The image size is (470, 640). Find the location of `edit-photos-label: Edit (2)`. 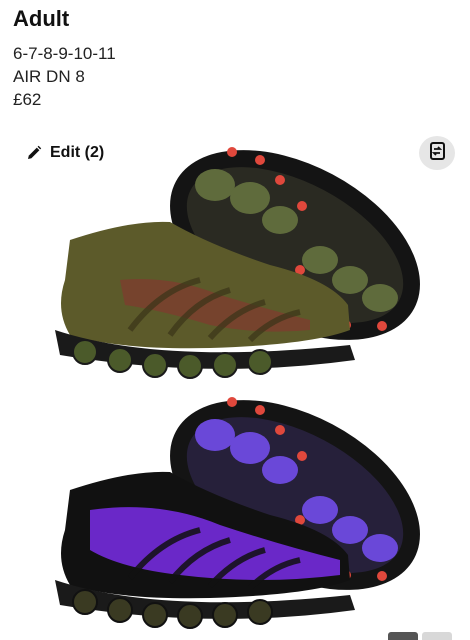

edit-photos-label: Edit (2) is located at coordinates (77, 152).